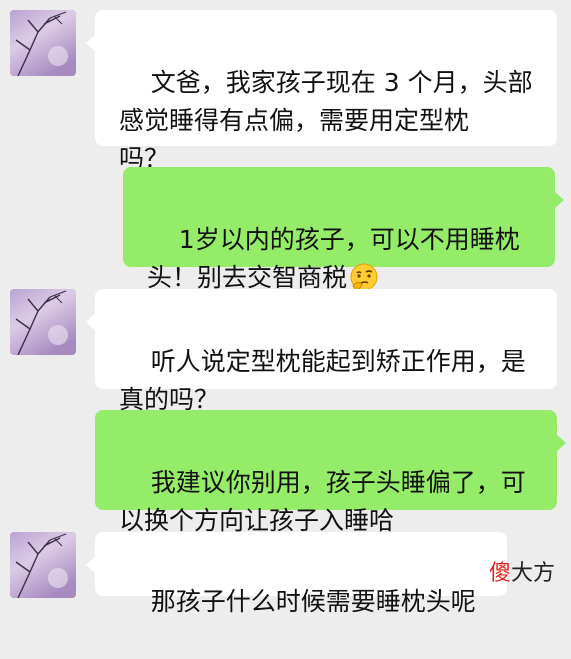 The width and height of the screenshot is (571, 659). Describe the element at coordinates (313, 601) in the screenshot. I see `message-text: 那孩子什么时候需要睡枕头呢` at that location.